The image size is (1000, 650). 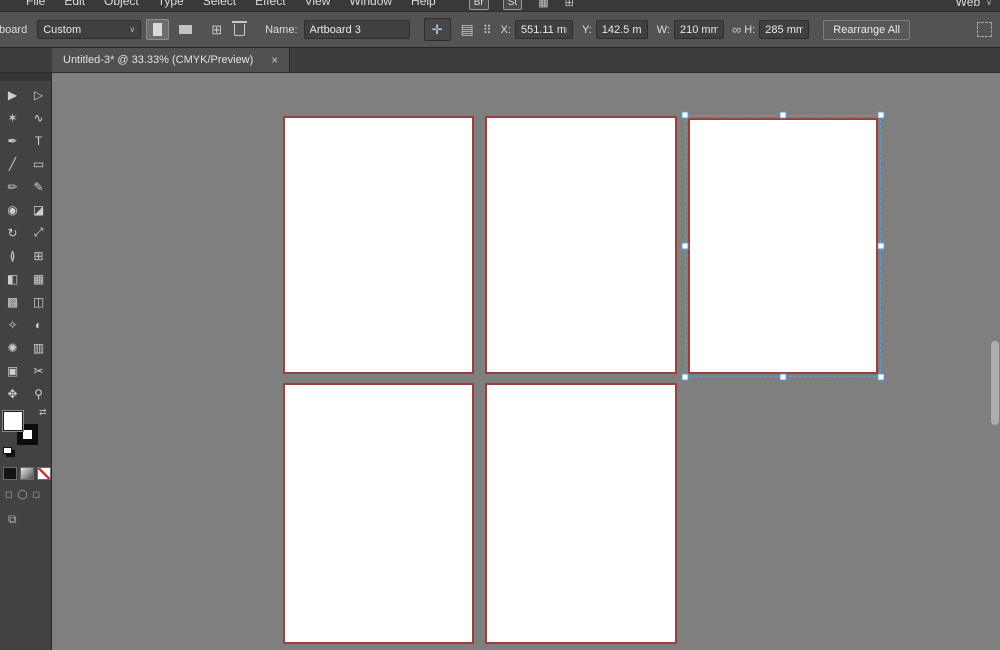 What do you see at coordinates (27, 473) in the screenshot?
I see `gradient-button` at bounding box center [27, 473].